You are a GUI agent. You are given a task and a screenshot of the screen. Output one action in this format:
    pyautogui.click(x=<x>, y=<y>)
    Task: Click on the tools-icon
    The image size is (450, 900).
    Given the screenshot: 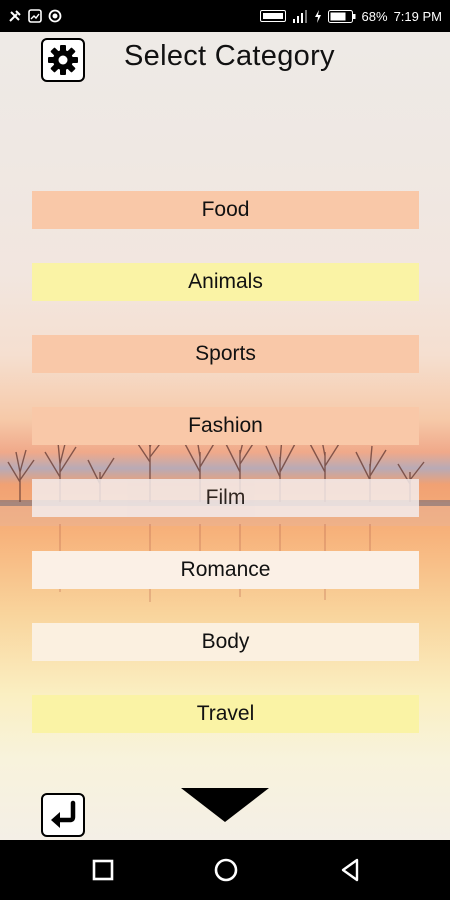 What is the action you would take?
    pyautogui.click(x=15, y=16)
    